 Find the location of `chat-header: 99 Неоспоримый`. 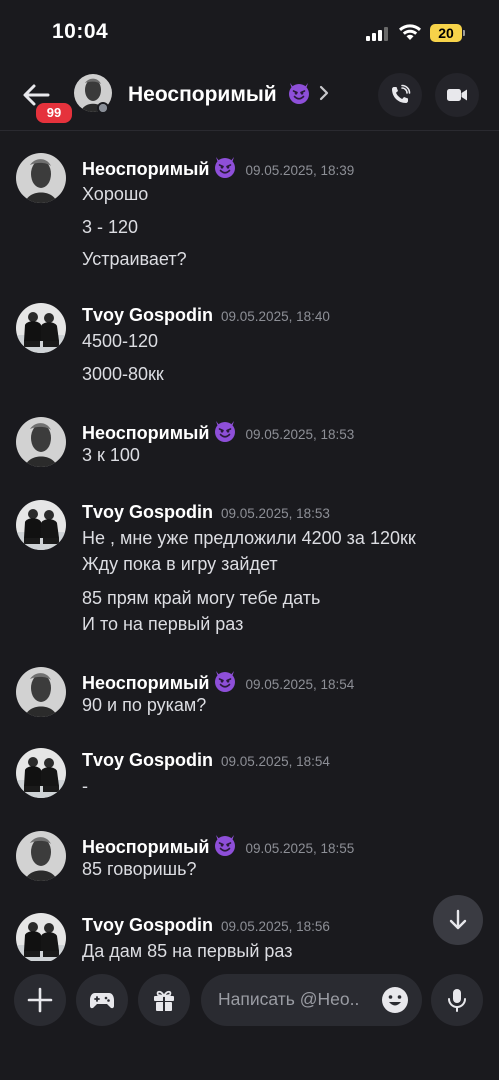

chat-header: 99 Неоспоримый is located at coordinates (249, 98).